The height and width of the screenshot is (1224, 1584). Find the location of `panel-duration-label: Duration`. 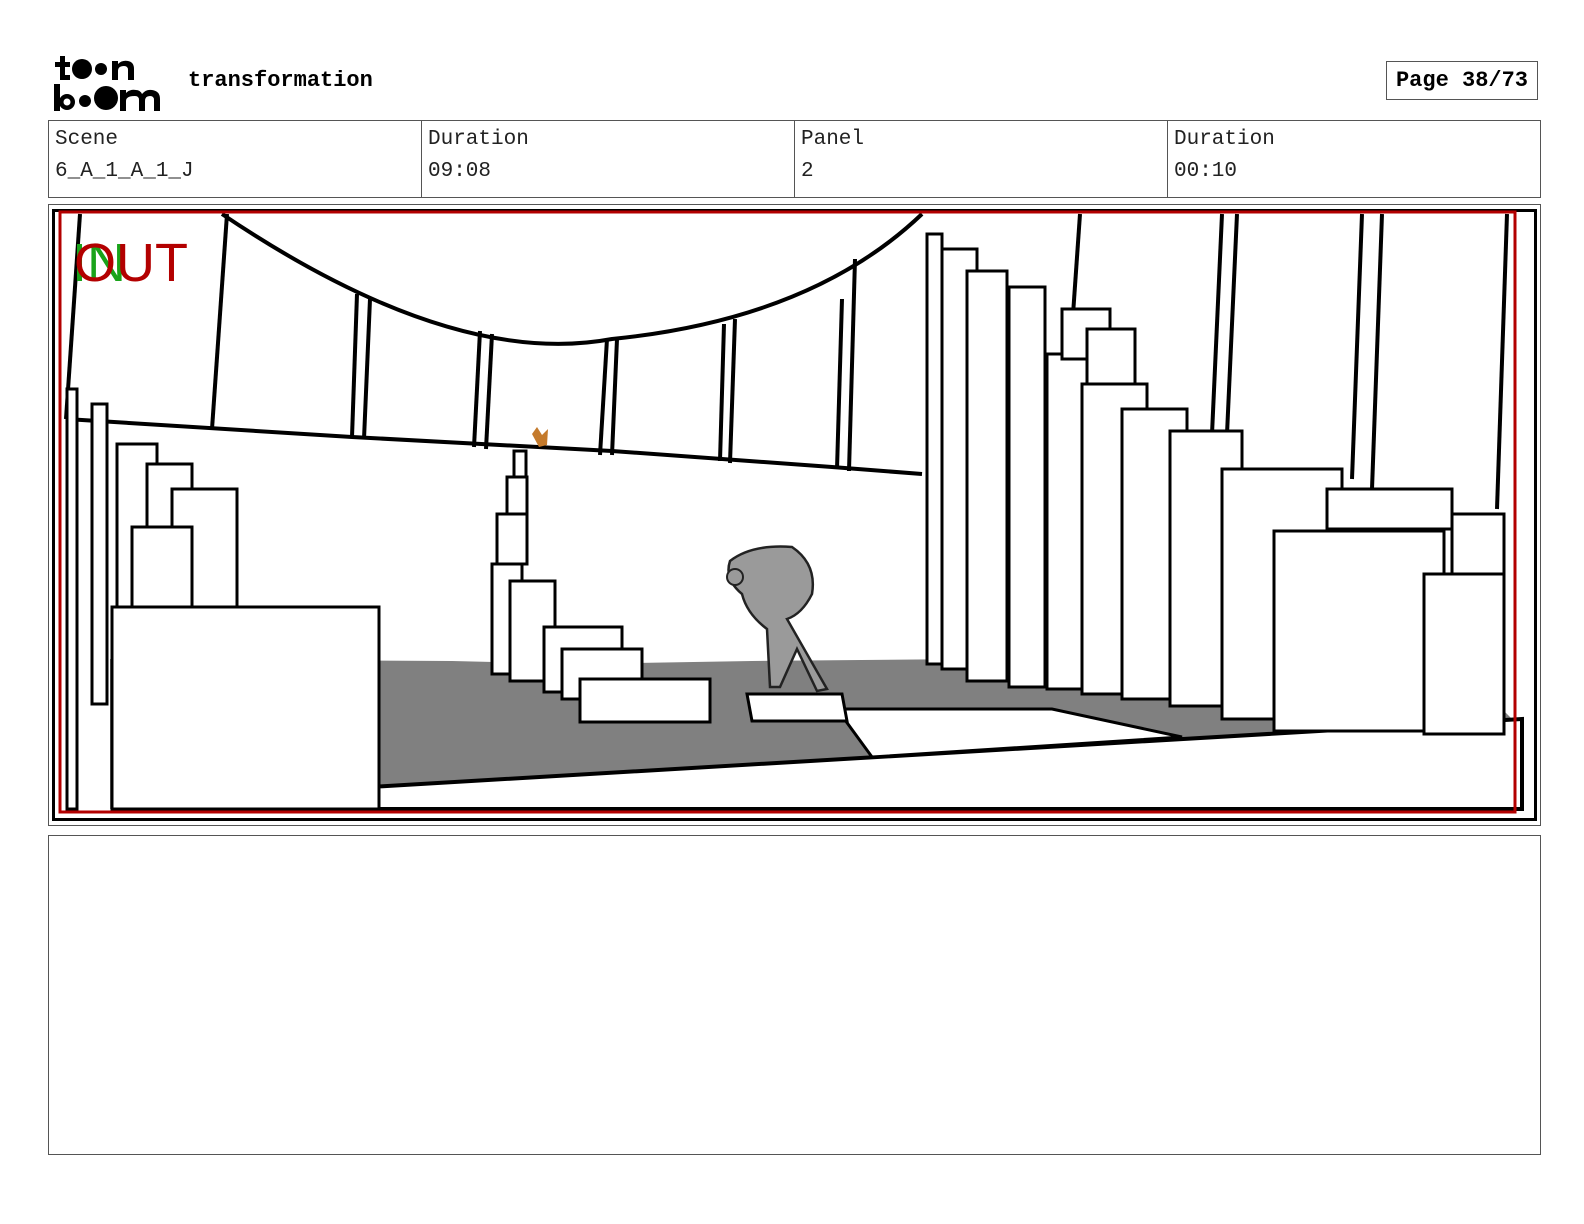

panel-duration-label: Duration is located at coordinates (1224, 139).